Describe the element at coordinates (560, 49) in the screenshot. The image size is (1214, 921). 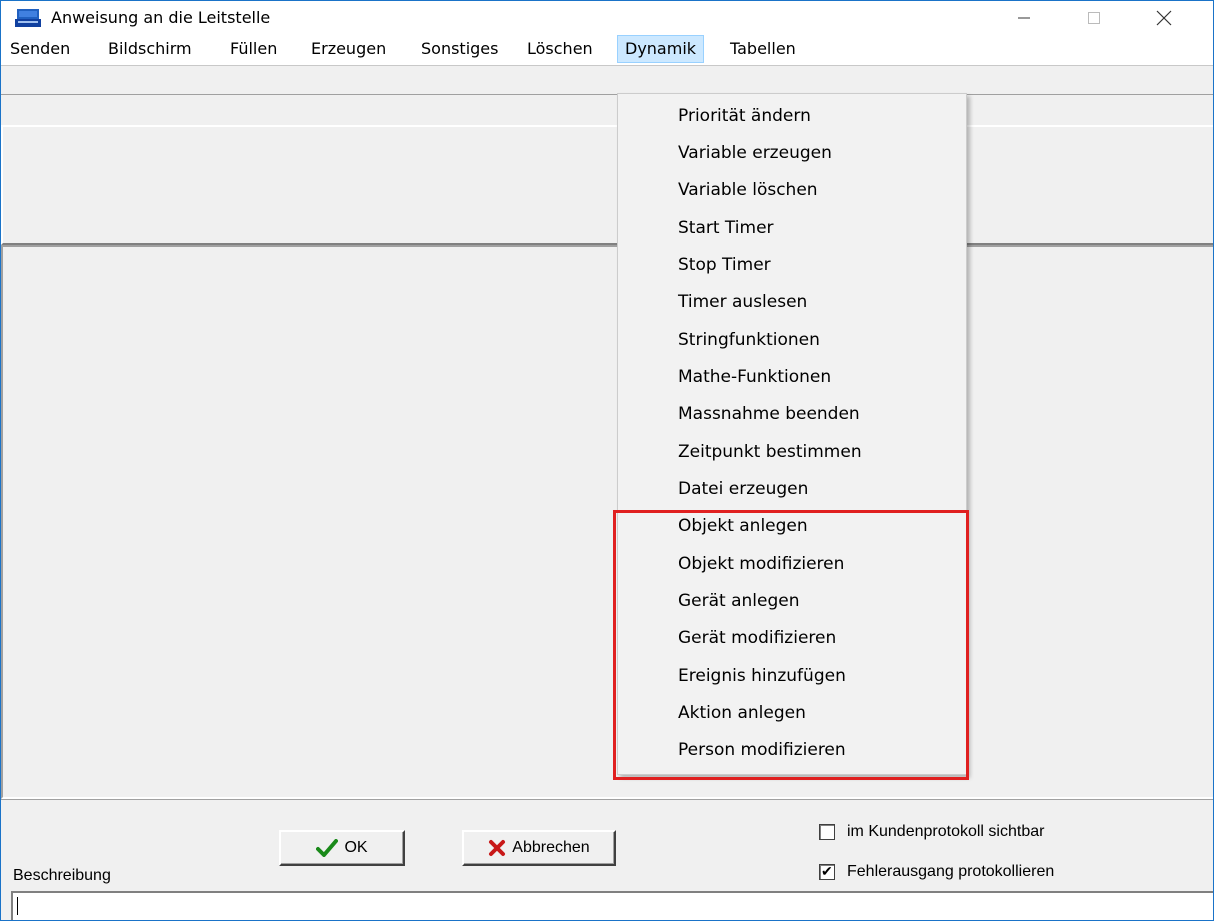
I see `menu-loeschen: Löschen` at that location.